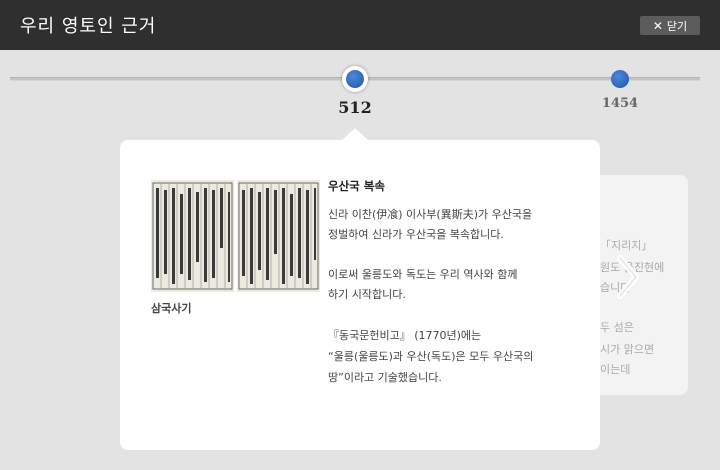 This screenshot has width=720, height=470. What do you see at coordinates (405, 335) in the screenshot?
I see `card-text-line: 『동국문헌비고』 (1770년)에는` at bounding box center [405, 335].